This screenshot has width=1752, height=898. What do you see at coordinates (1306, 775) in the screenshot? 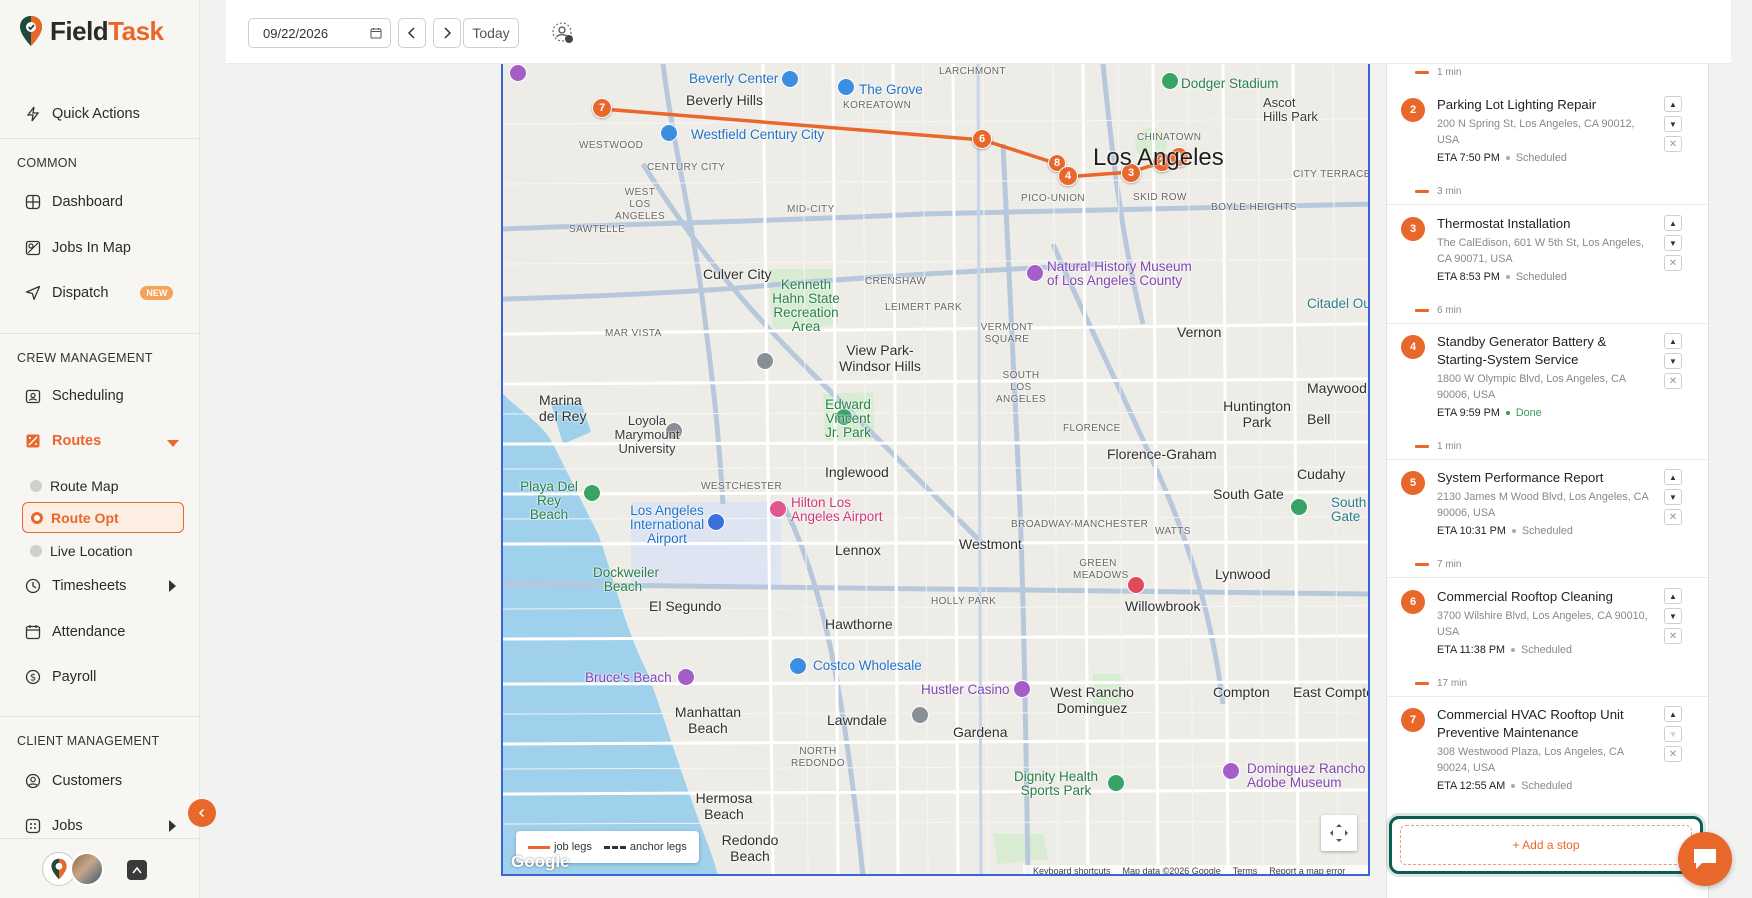
I see `map-label: Dominguez Rancho Adobe Museum` at bounding box center [1306, 775].